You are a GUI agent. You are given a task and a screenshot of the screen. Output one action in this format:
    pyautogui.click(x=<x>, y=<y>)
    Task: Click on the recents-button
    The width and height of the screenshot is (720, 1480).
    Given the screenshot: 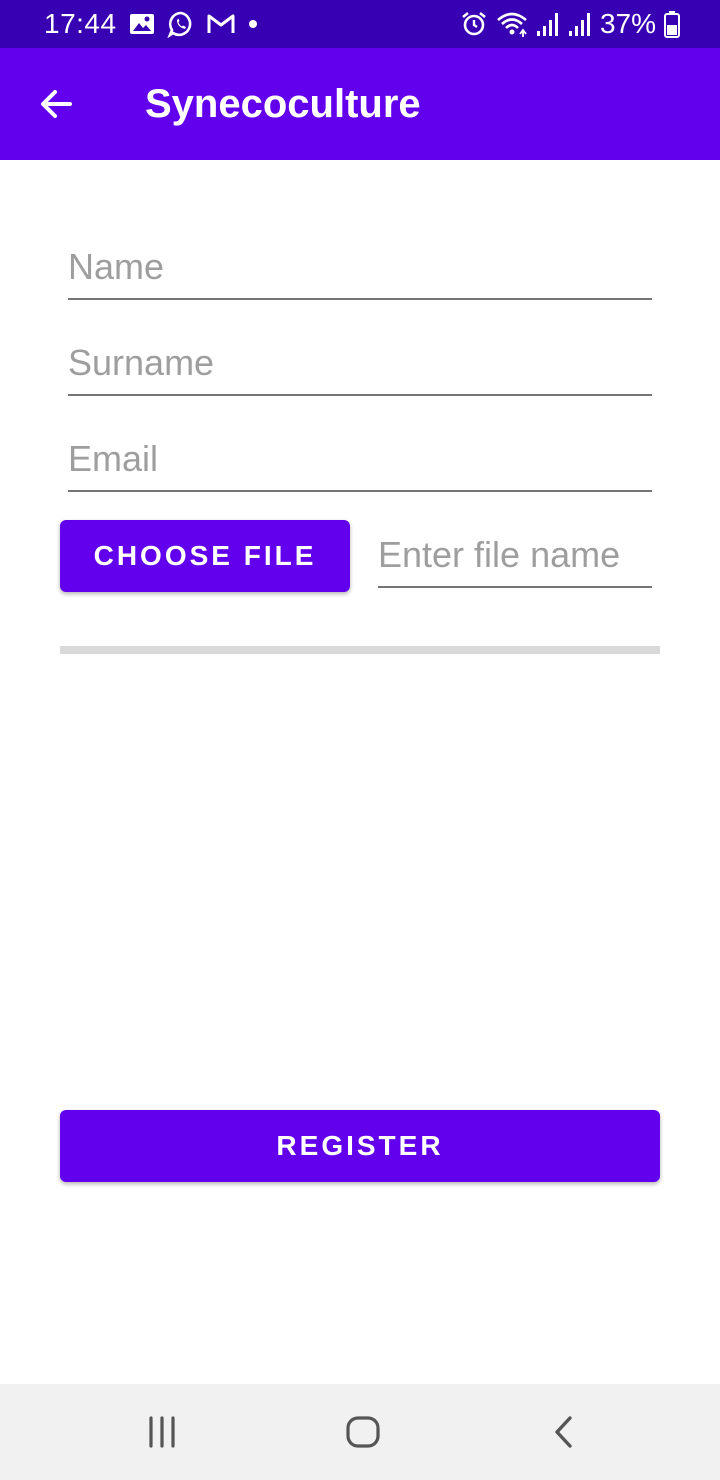 What is the action you would take?
    pyautogui.click(x=162, y=1432)
    